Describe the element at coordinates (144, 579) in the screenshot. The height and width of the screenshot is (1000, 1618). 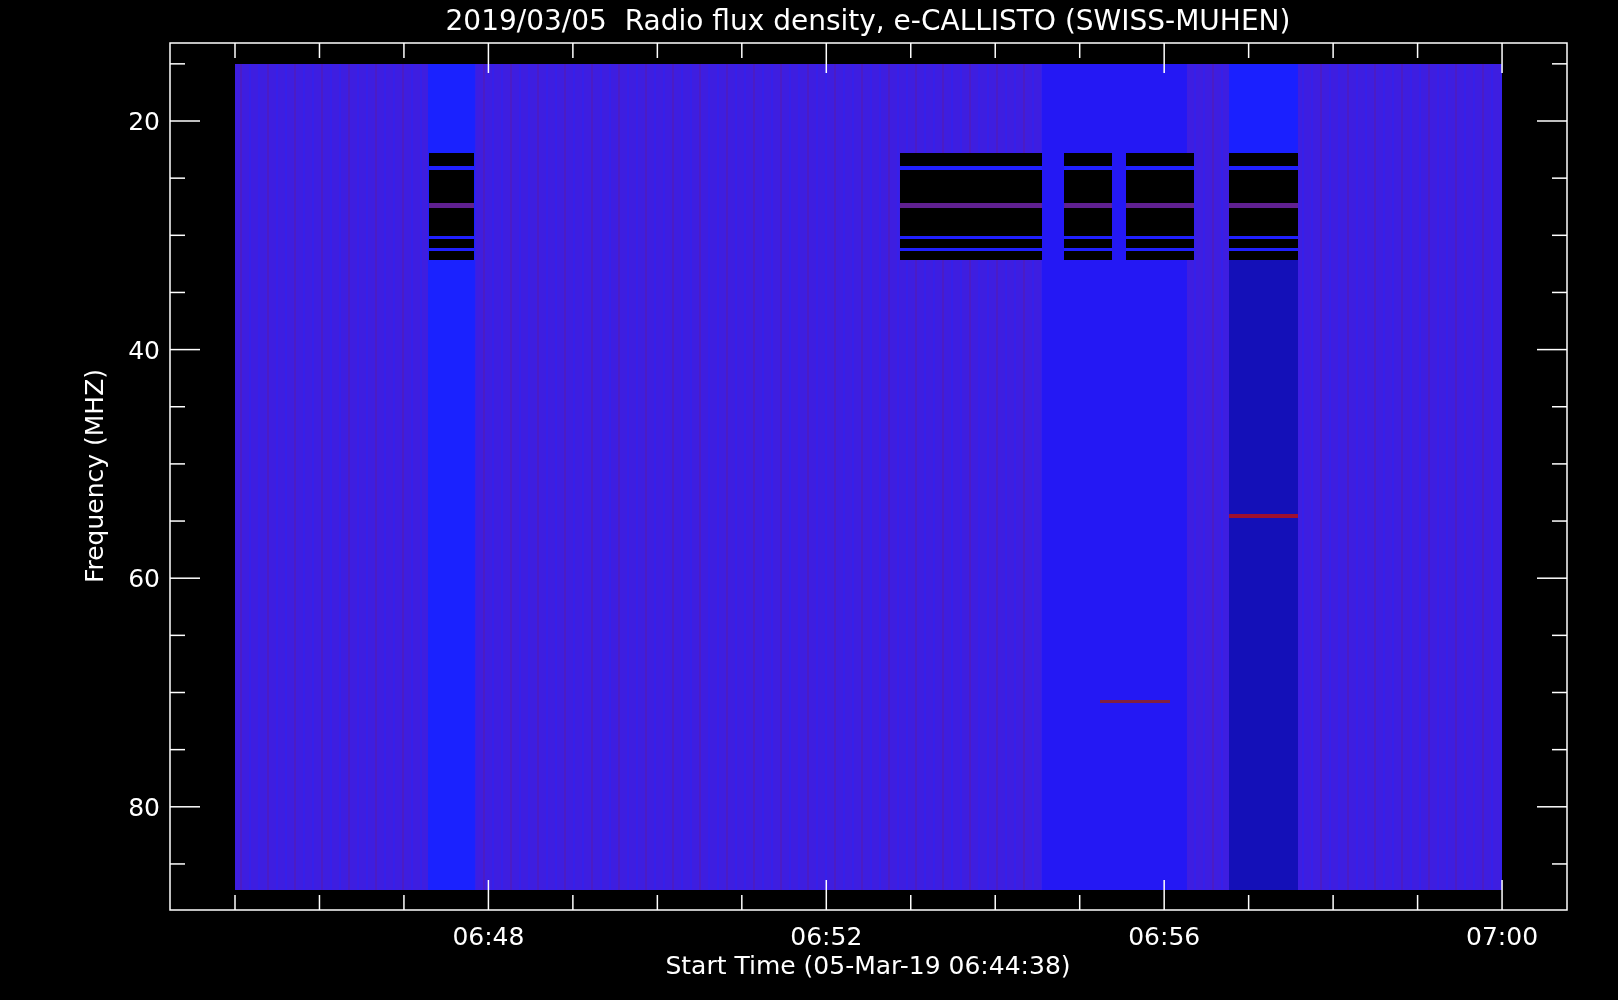
I see `y-tick-label: 60` at that location.